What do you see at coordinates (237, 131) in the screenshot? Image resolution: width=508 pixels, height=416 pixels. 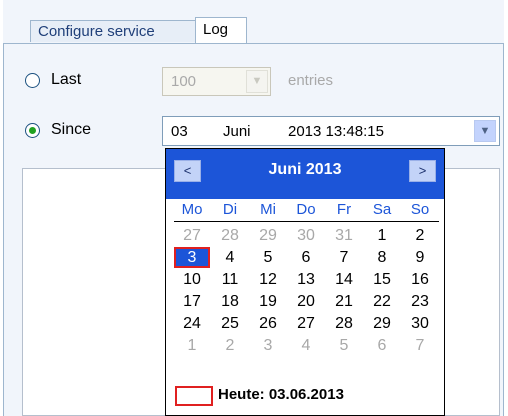 I see `since-month: Juni` at bounding box center [237, 131].